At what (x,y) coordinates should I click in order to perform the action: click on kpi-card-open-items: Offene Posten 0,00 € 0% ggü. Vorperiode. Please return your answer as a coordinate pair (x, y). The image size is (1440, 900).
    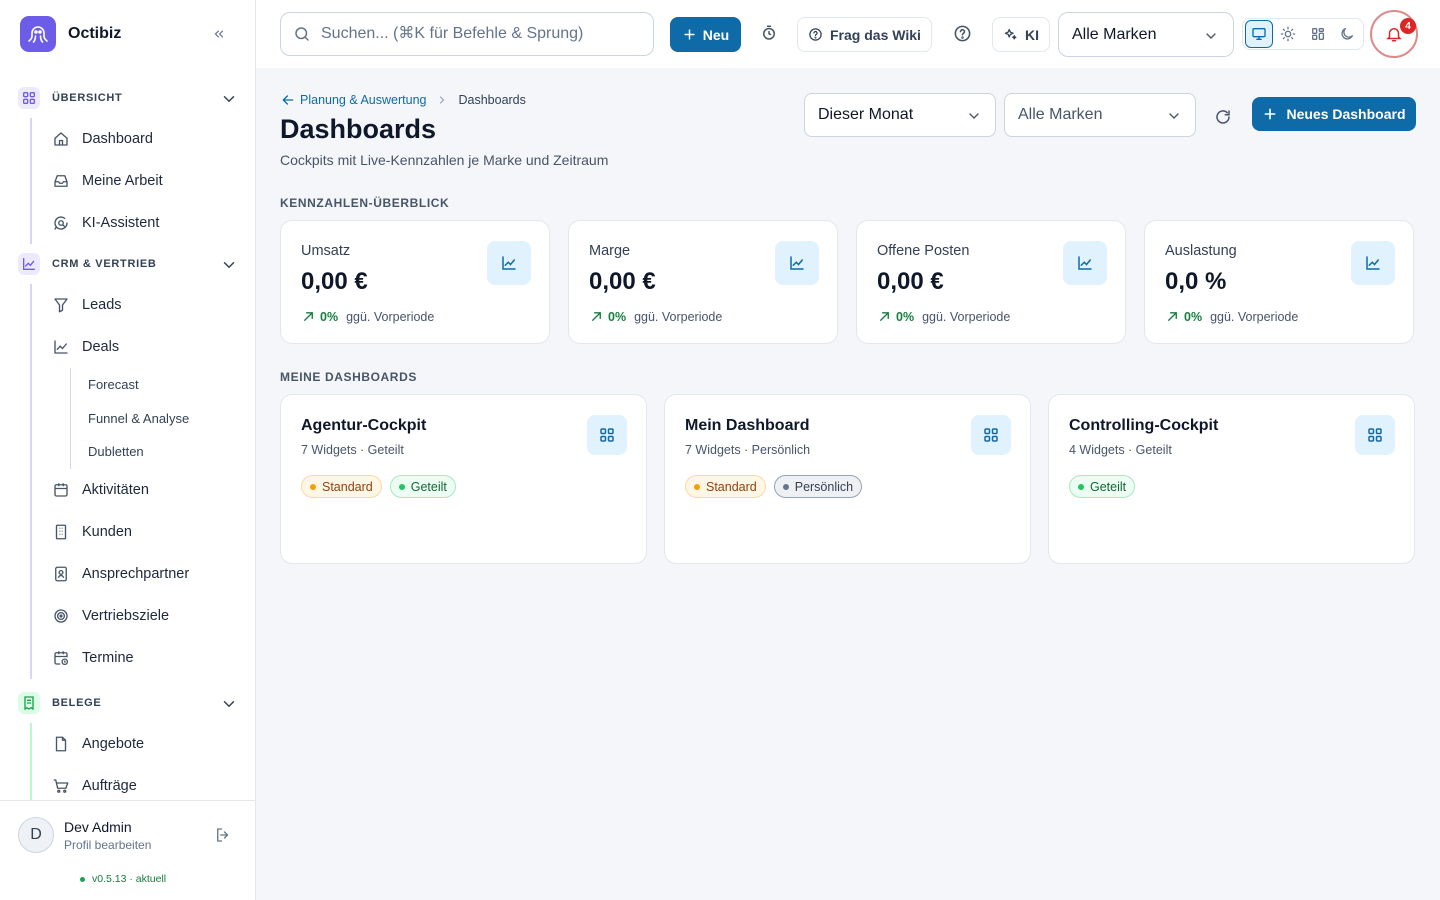
    Looking at the image, I should click on (991, 282).